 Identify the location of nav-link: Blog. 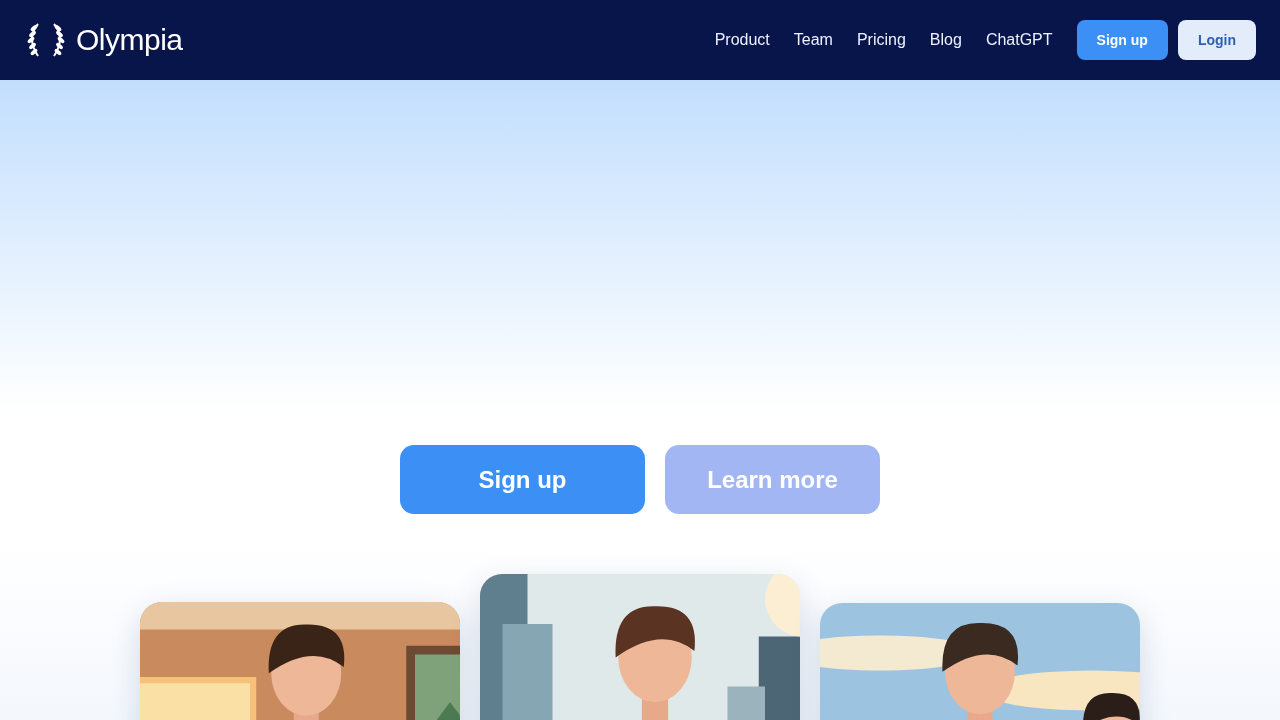
(945, 40).